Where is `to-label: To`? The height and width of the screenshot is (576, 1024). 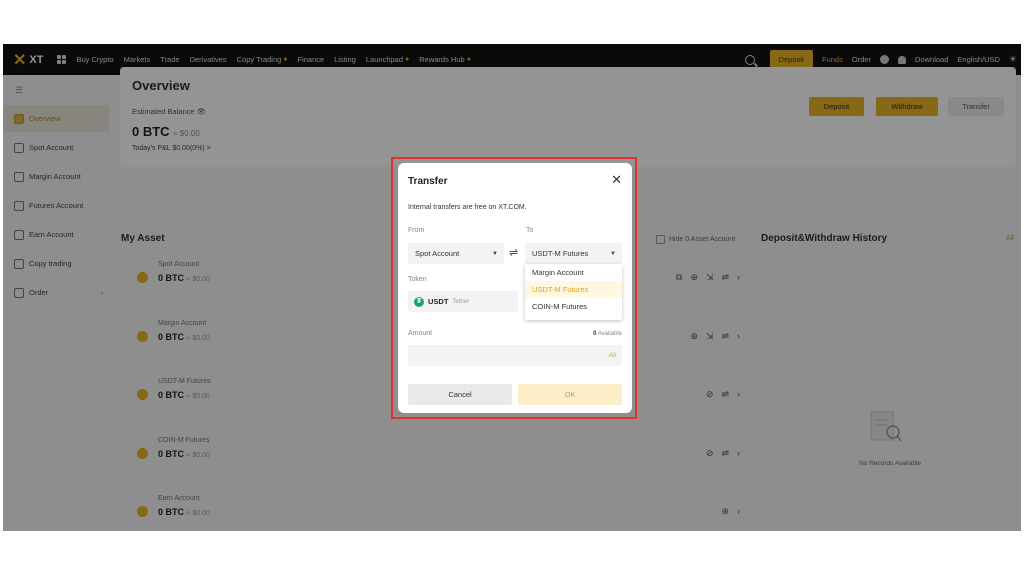 to-label: To is located at coordinates (530, 230).